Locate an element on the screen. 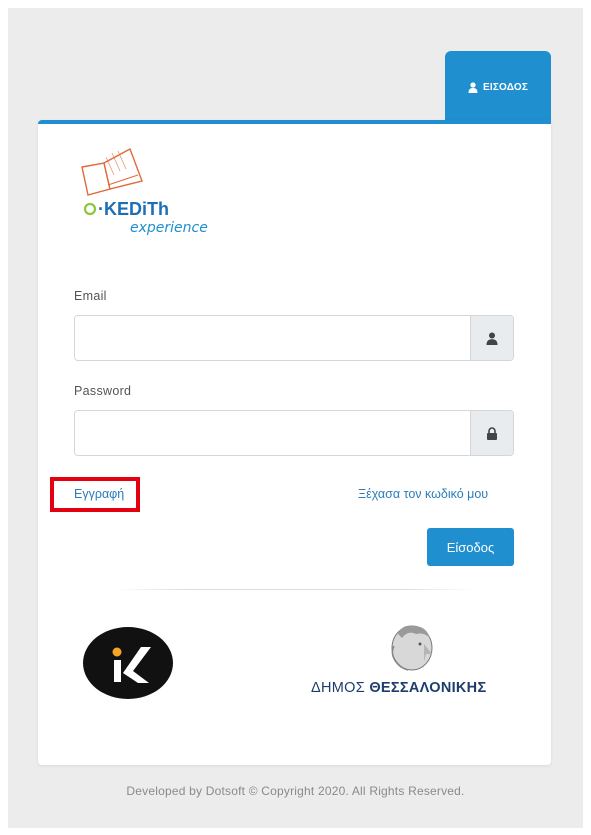 This screenshot has width=591, height=835. forgot-password-link: Ξέχασα τον κωδικό μου is located at coordinates (423, 494).